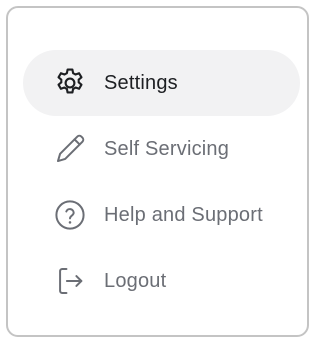  I want to click on menu-item-label: Logout, so click(135, 280).